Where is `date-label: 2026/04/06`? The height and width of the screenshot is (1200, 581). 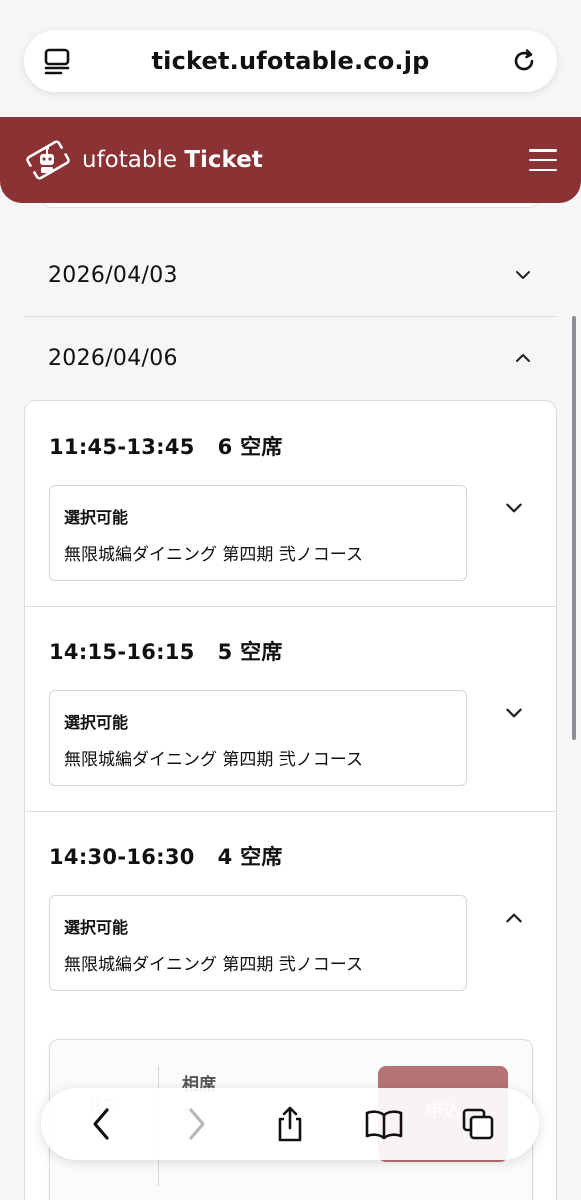
date-label: 2026/04/06 is located at coordinates (113, 358).